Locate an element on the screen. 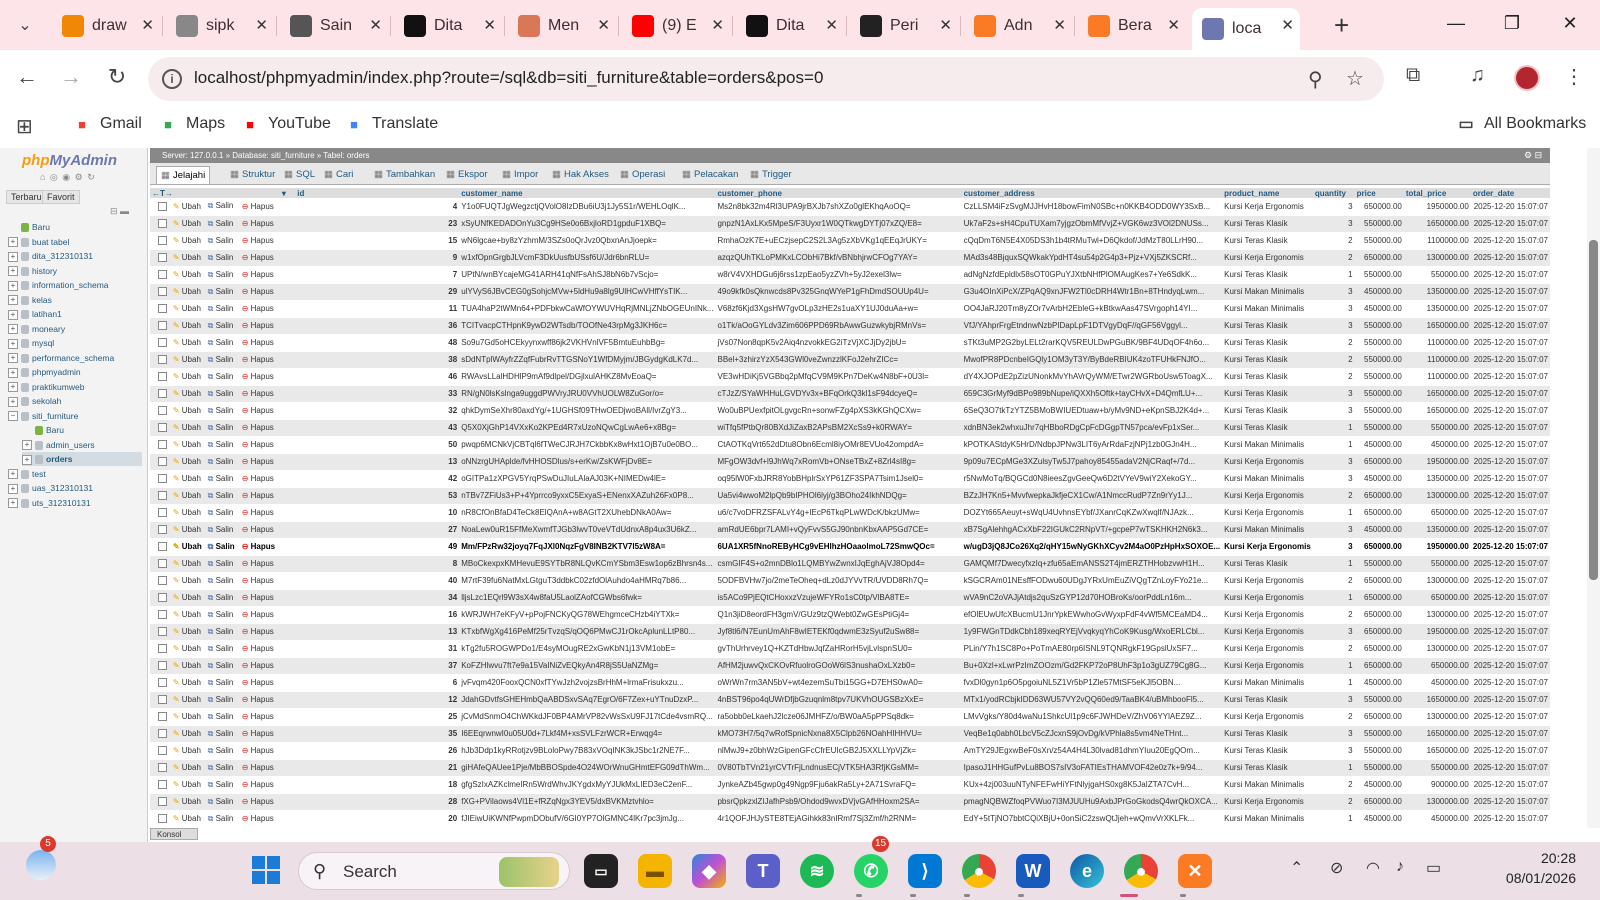  tab-2: Sain ✕ is located at coordinates (334, 26).